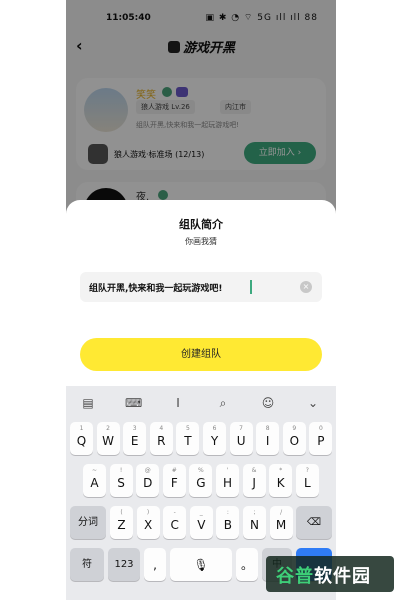 The image size is (400, 600). I want to click on key-n: ; N, so click(254, 522).